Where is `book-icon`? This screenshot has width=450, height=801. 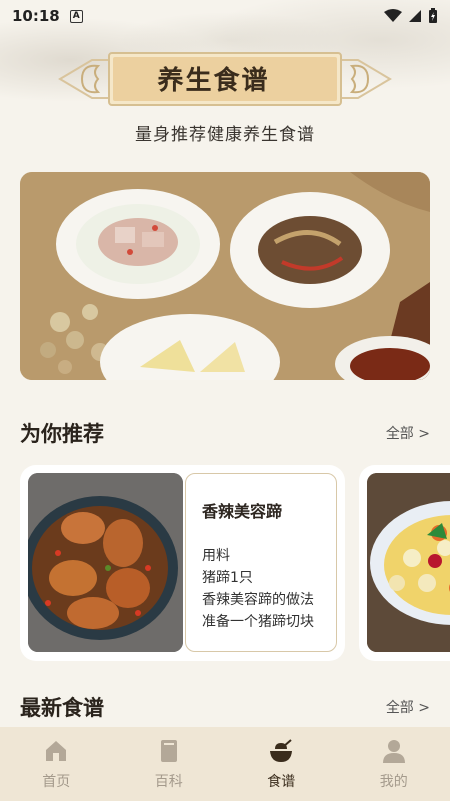
book-icon is located at coordinates (168, 751).